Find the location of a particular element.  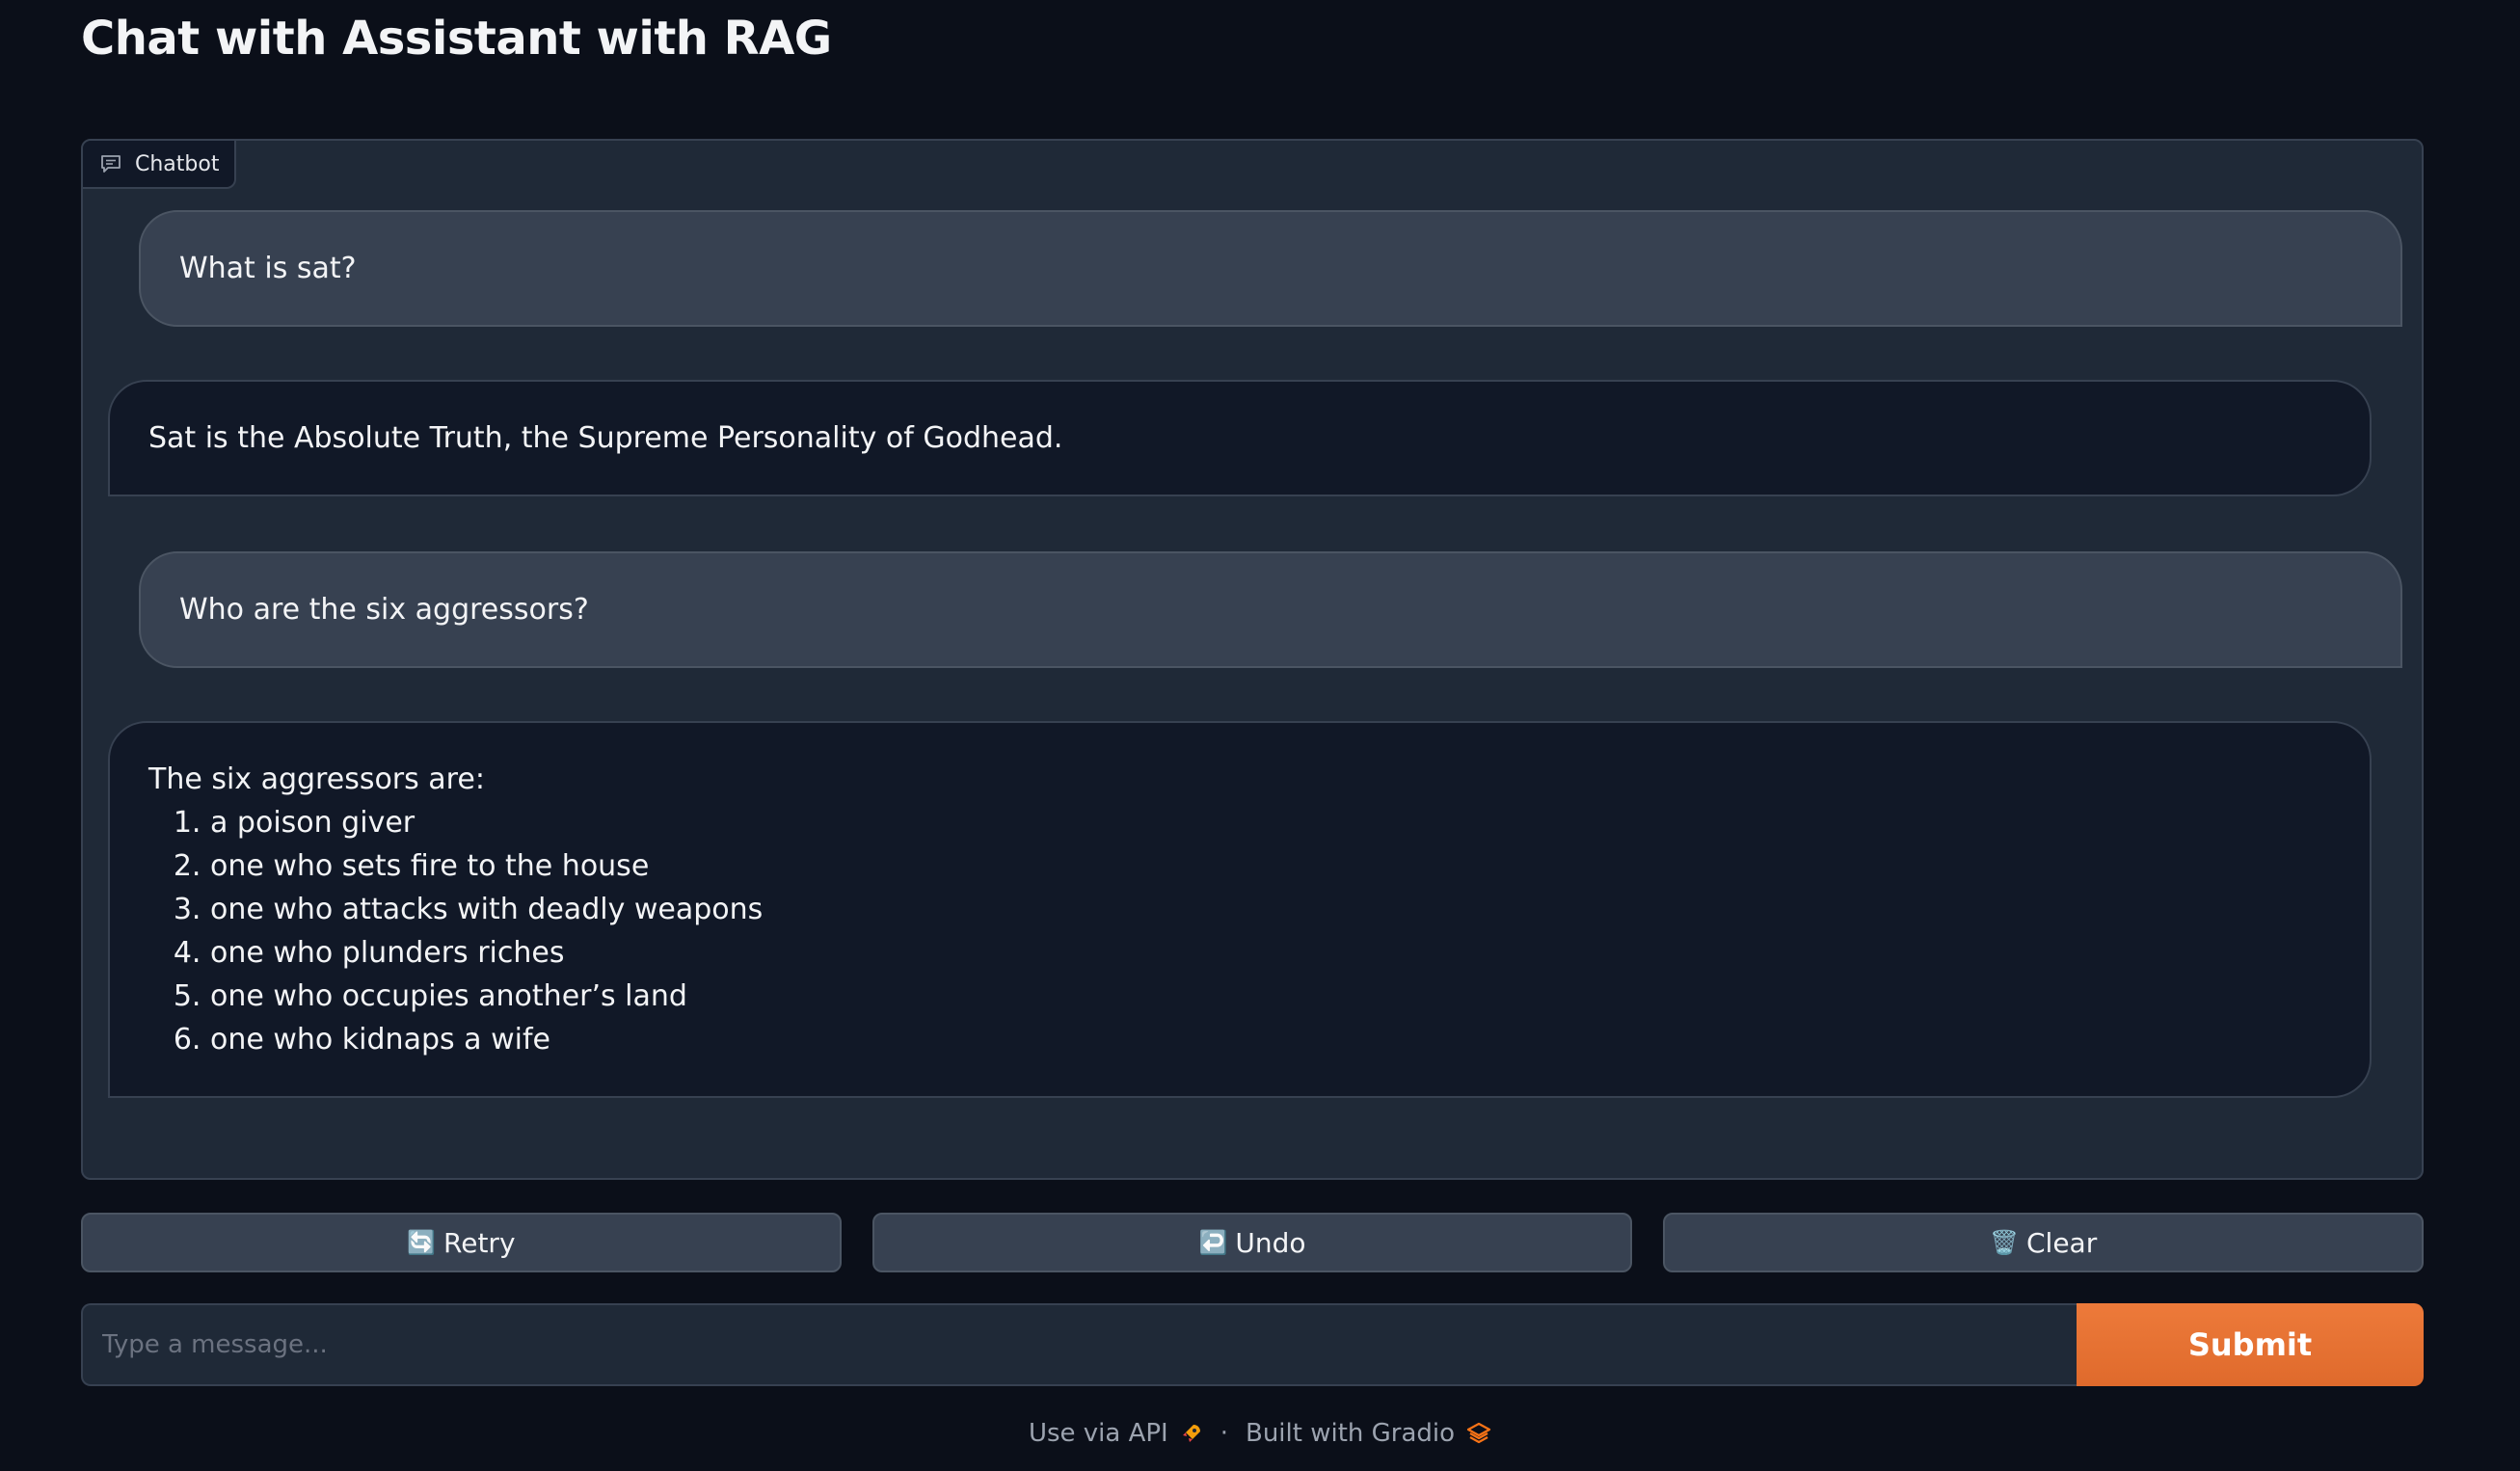

list-item: one who occupies another’s land is located at coordinates (1271, 996).